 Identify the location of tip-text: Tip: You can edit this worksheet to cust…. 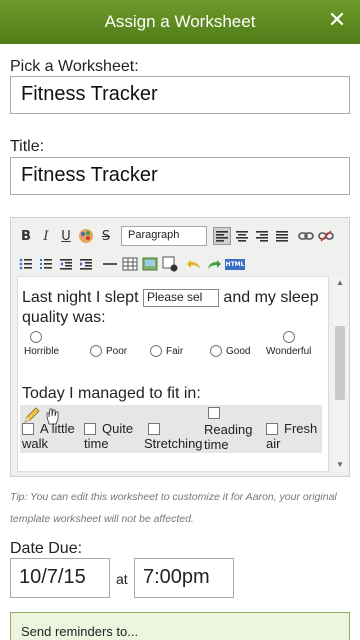
(173, 508).